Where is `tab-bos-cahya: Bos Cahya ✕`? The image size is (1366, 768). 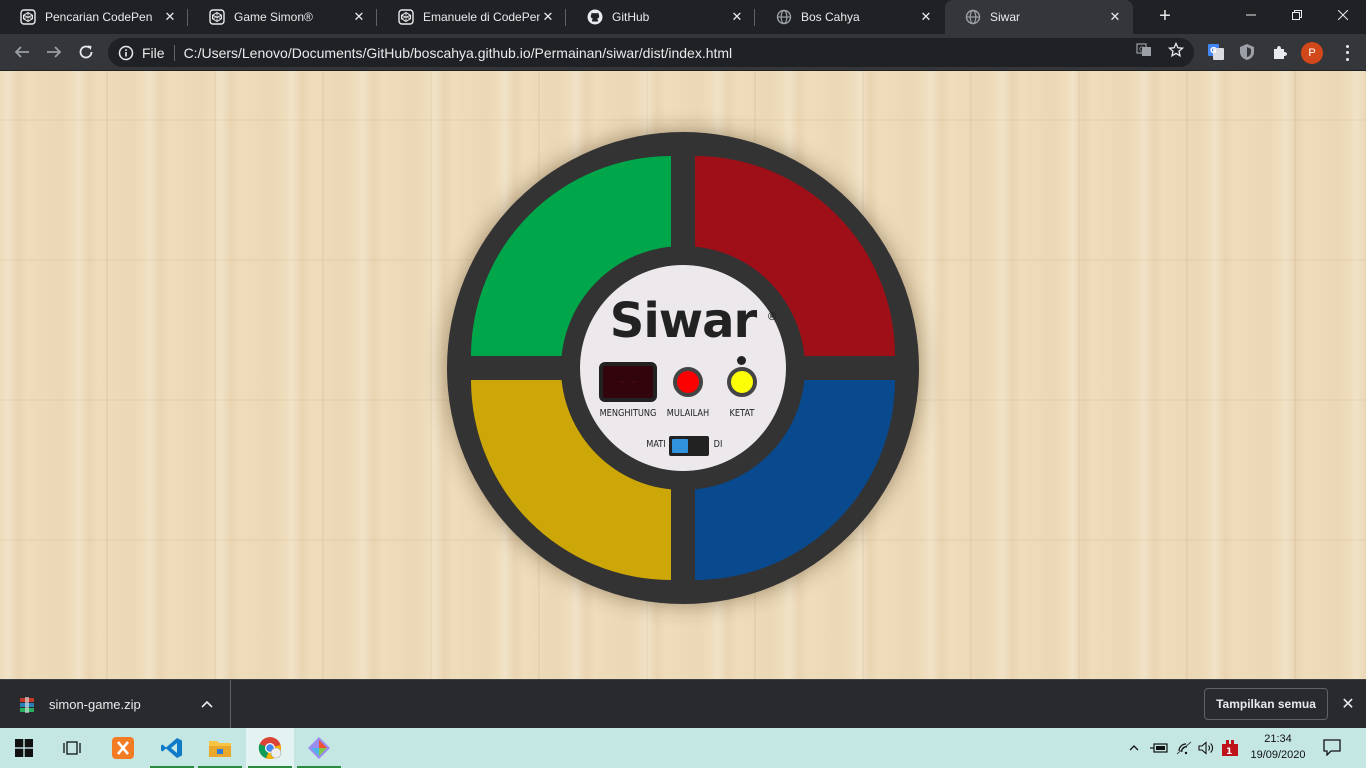 tab-bos-cahya: Bos Cahya ✕ is located at coordinates (850, 17).